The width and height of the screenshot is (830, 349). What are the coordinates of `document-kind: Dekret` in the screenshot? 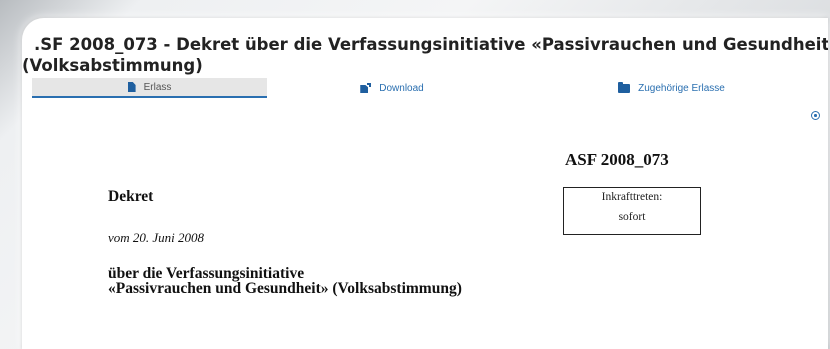 It's located at (131, 196).